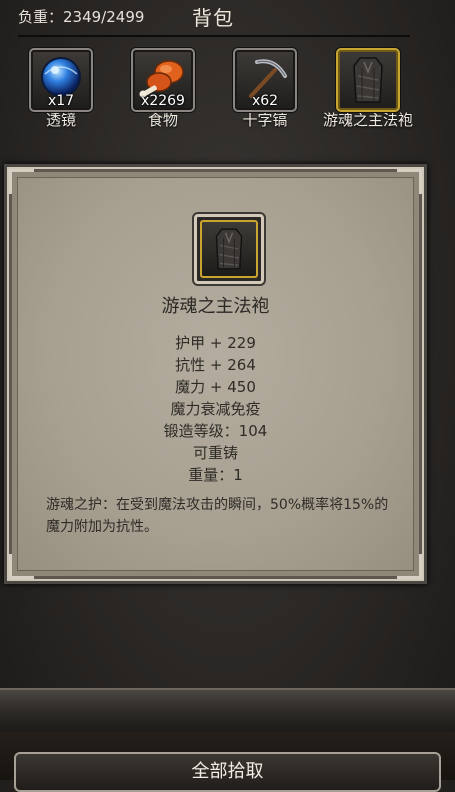  I want to click on item-detail-icon-frame, so click(229, 249).